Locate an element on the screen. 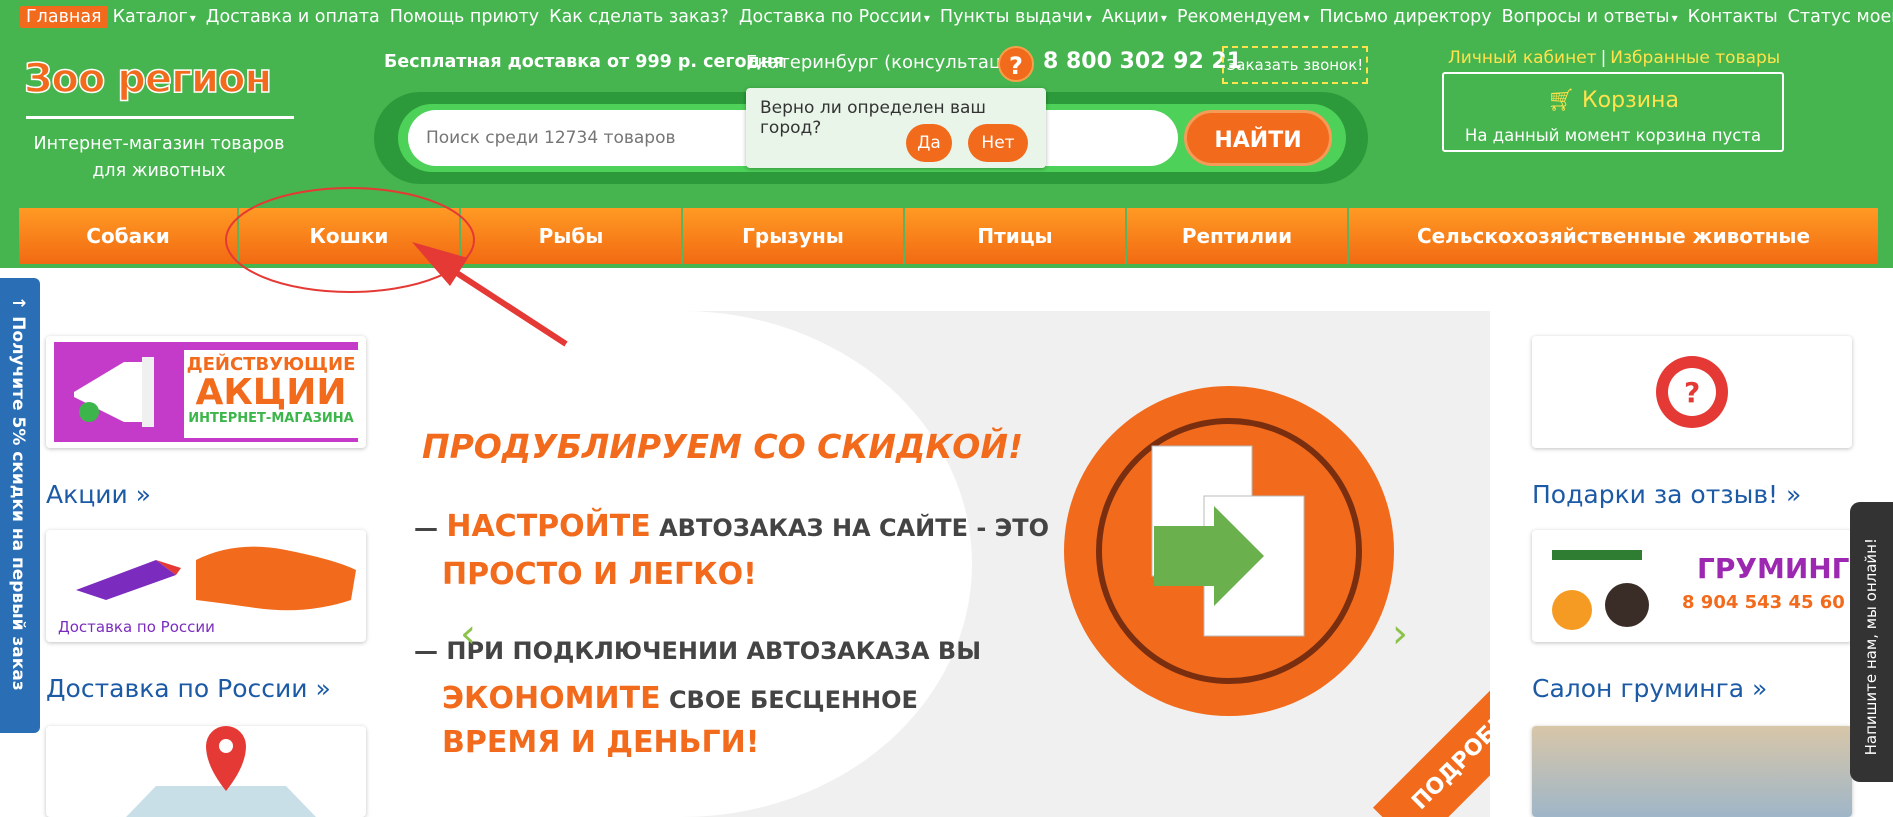 The height and width of the screenshot is (817, 1893). callback-button: Заказать звонок! is located at coordinates (1295, 65).